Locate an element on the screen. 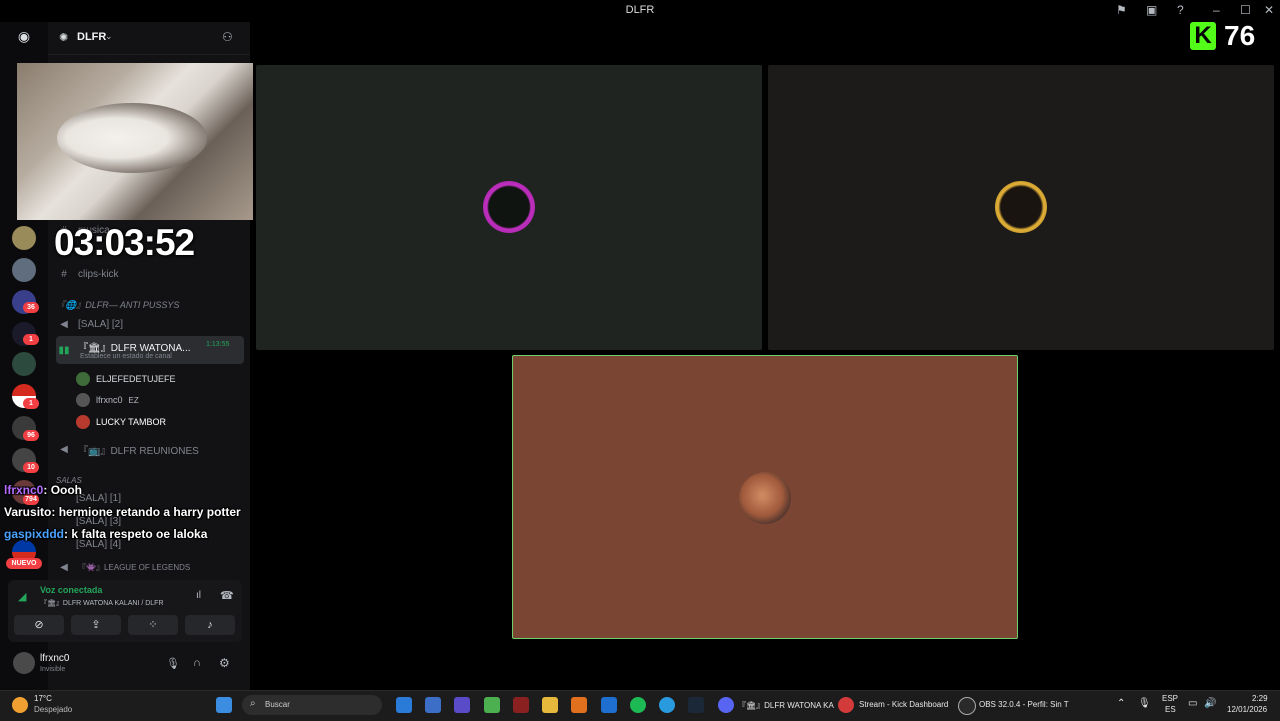 The height and width of the screenshot is (721, 1280). obs-icon is located at coordinates (967, 706).